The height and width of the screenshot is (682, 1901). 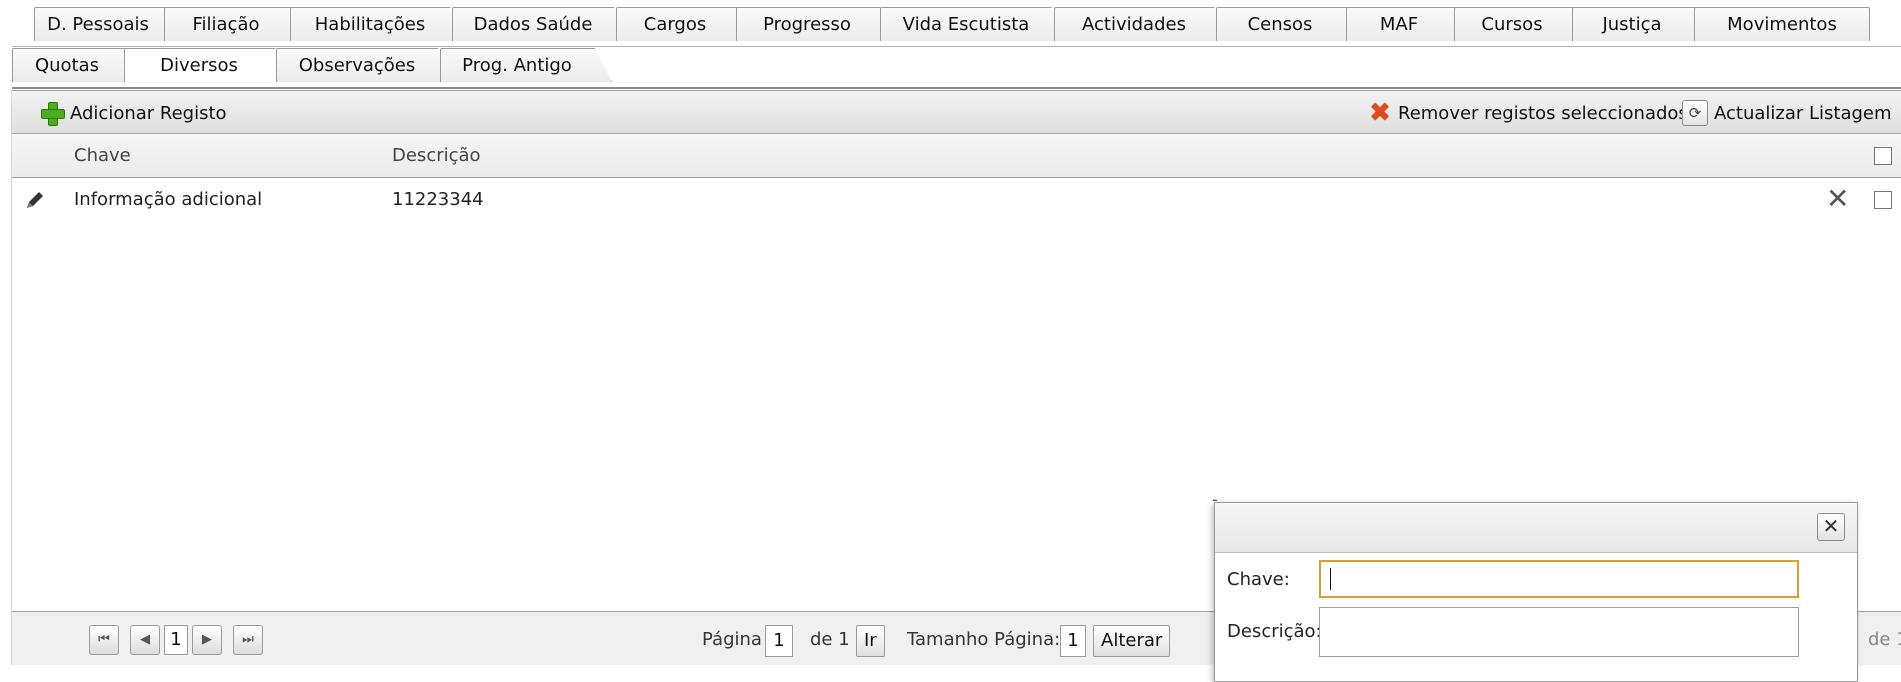 What do you see at coordinates (1782, 24) in the screenshot?
I see `tab-movimentos: Movimentos` at bounding box center [1782, 24].